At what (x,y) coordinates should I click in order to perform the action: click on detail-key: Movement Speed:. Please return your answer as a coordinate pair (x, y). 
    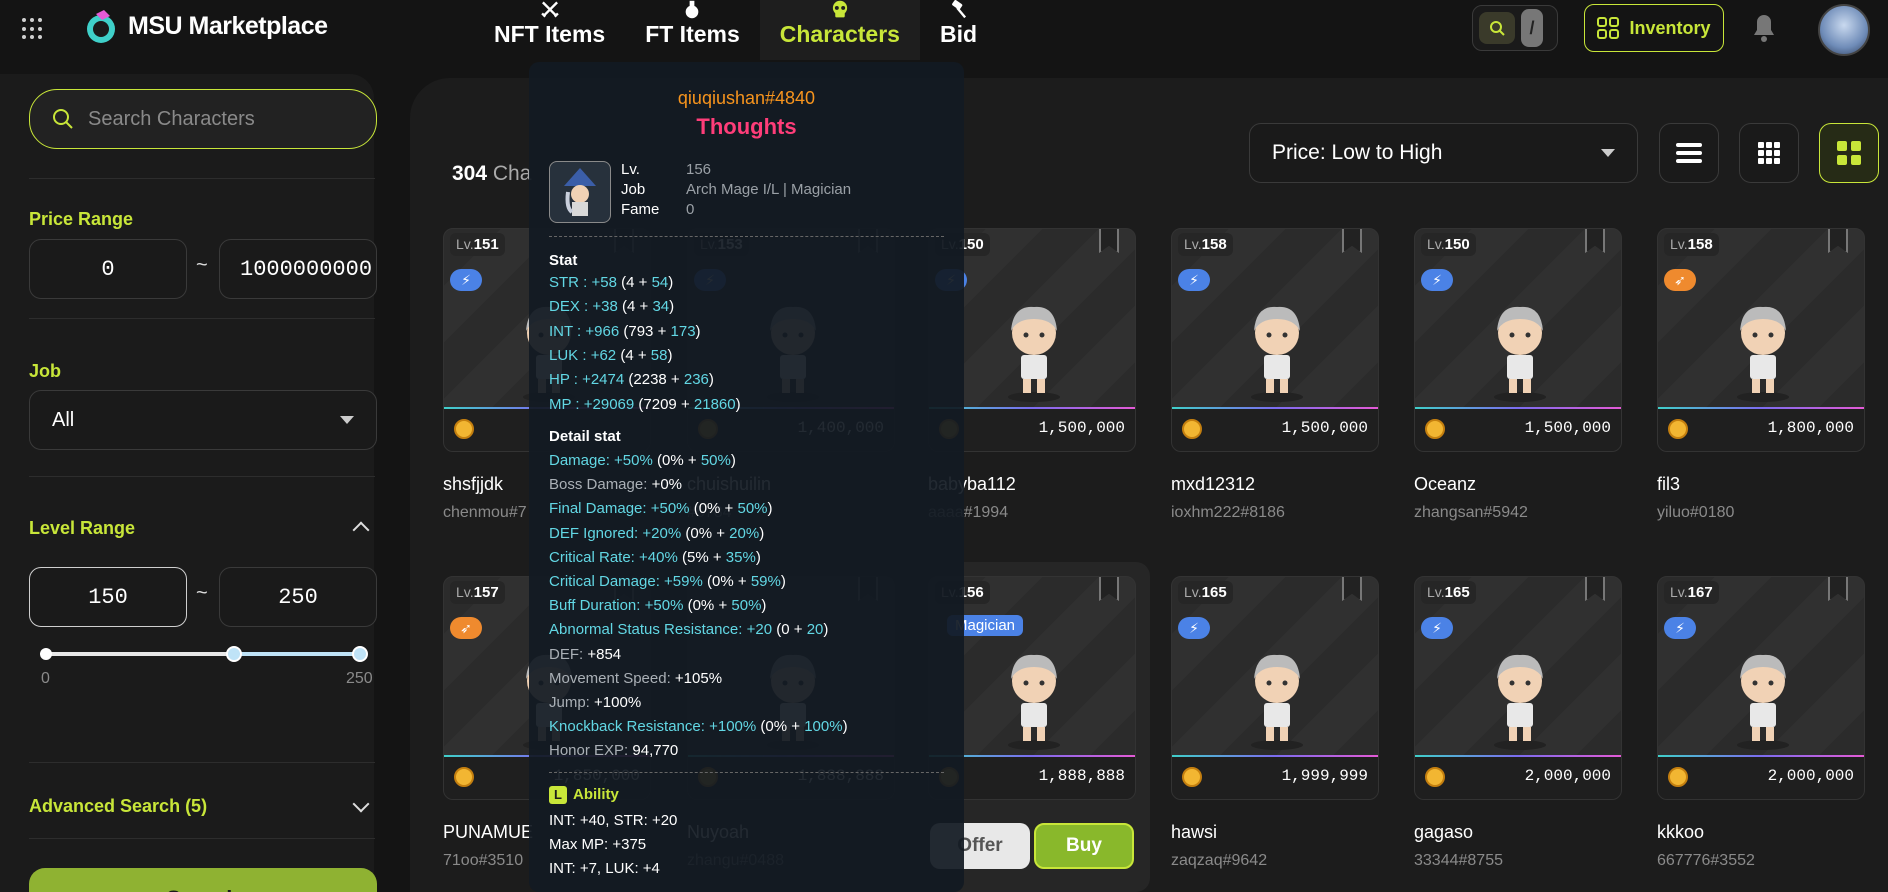
    Looking at the image, I should click on (610, 678).